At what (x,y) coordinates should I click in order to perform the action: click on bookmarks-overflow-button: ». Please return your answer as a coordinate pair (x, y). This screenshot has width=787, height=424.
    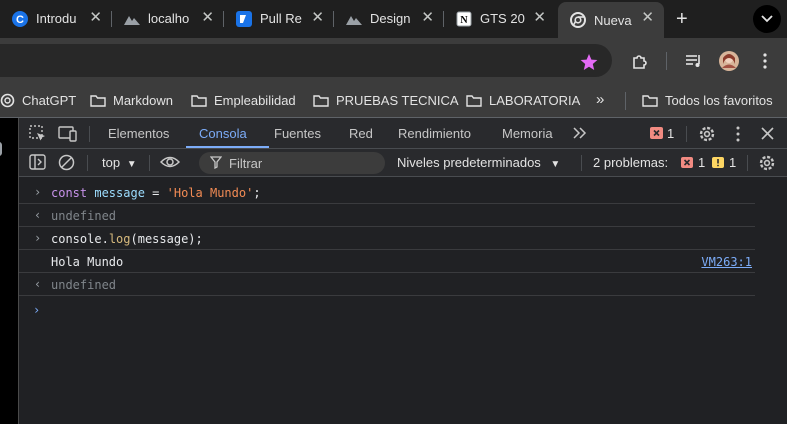
    Looking at the image, I should click on (600, 99).